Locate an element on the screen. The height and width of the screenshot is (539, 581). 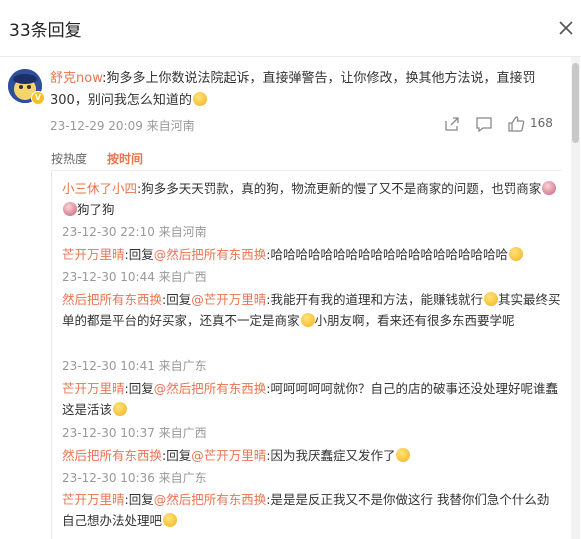
dialog-header: 33条回复 is located at coordinates (290, 28).